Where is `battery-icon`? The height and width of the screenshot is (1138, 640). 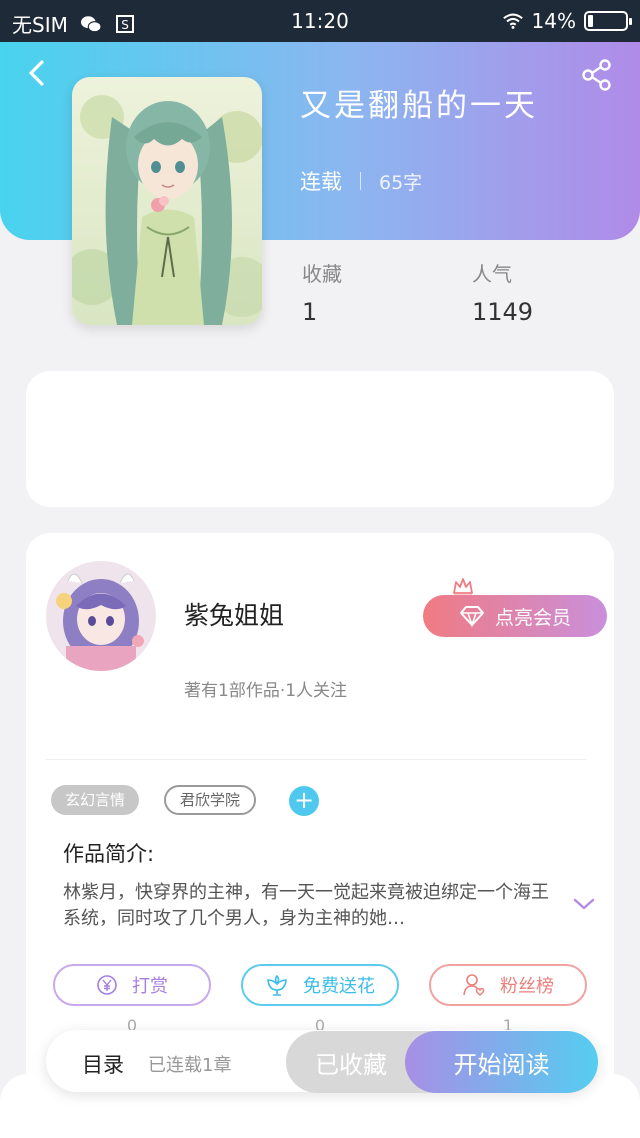 battery-icon is located at coordinates (608, 21).